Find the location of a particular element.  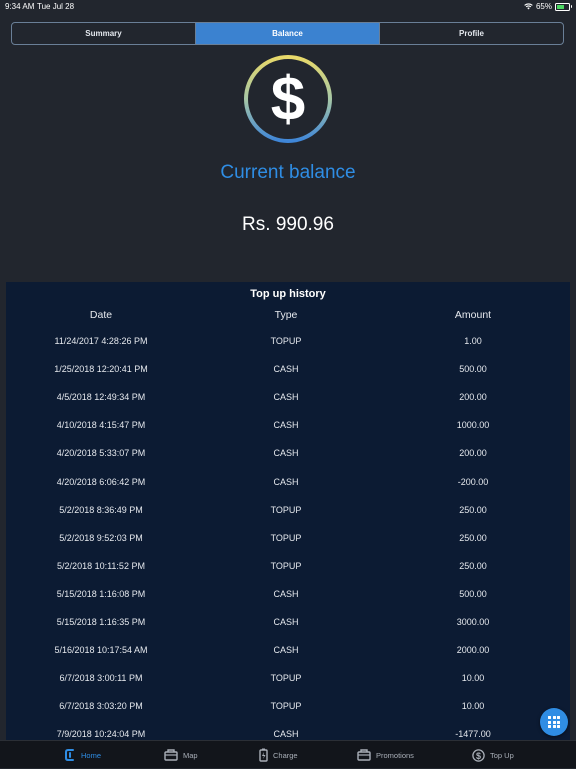

tab-charge: Charge is located at coordinates (278, 755).